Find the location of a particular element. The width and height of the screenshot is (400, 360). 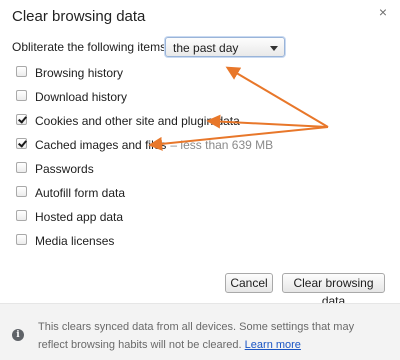

option-label: Media licenses is located at coordinates (75, 241).